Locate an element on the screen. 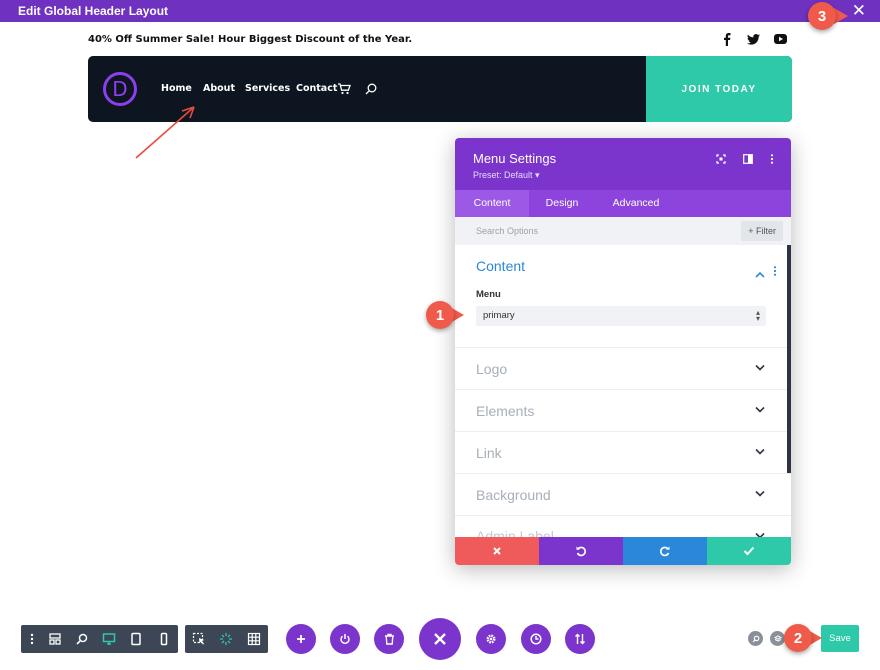 This screenshot has width=880, height=670. tab-content: Content is located at coordinates (492, 203).